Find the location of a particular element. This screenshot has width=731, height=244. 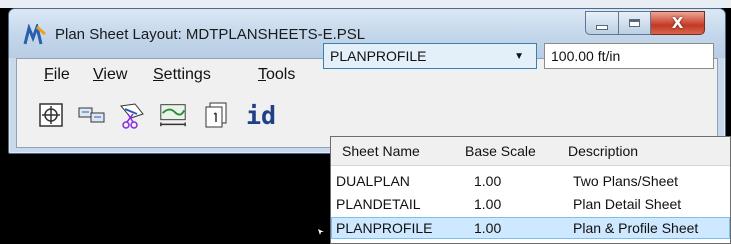

profile-sheet-button is located at coordinates (173, 115).